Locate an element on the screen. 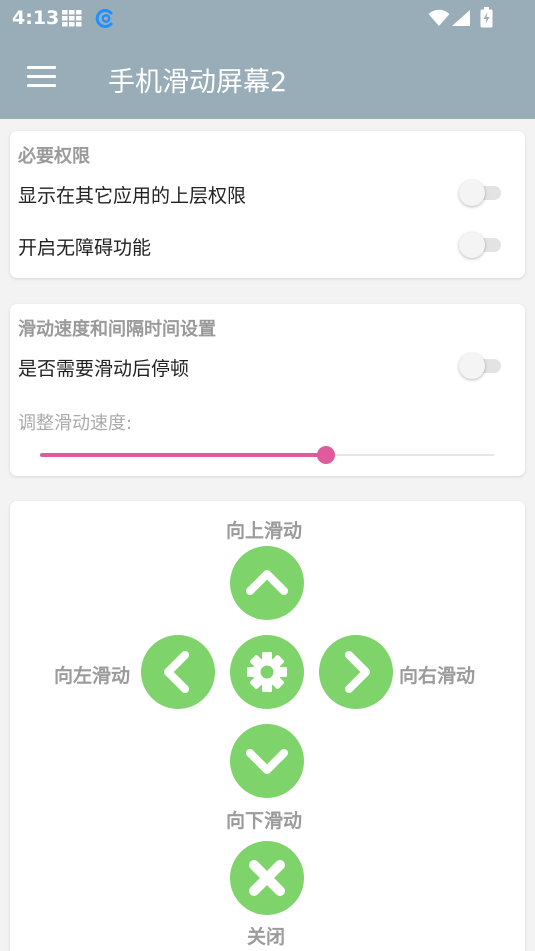  chevron-down-icon is located at coordinates (267, 761).